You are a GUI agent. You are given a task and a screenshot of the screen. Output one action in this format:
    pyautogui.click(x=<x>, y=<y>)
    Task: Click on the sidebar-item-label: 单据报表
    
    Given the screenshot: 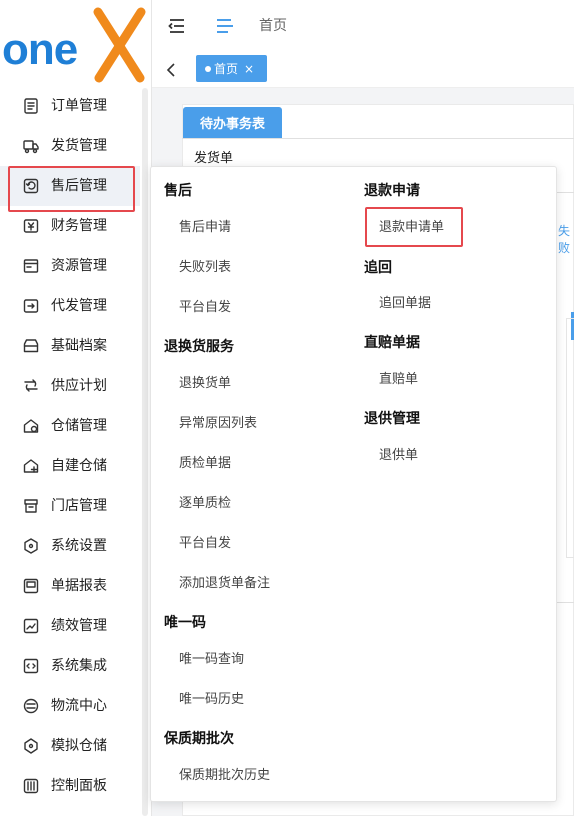 What is the action you would take?
    pyautogui.click(x=79, y=586)
    